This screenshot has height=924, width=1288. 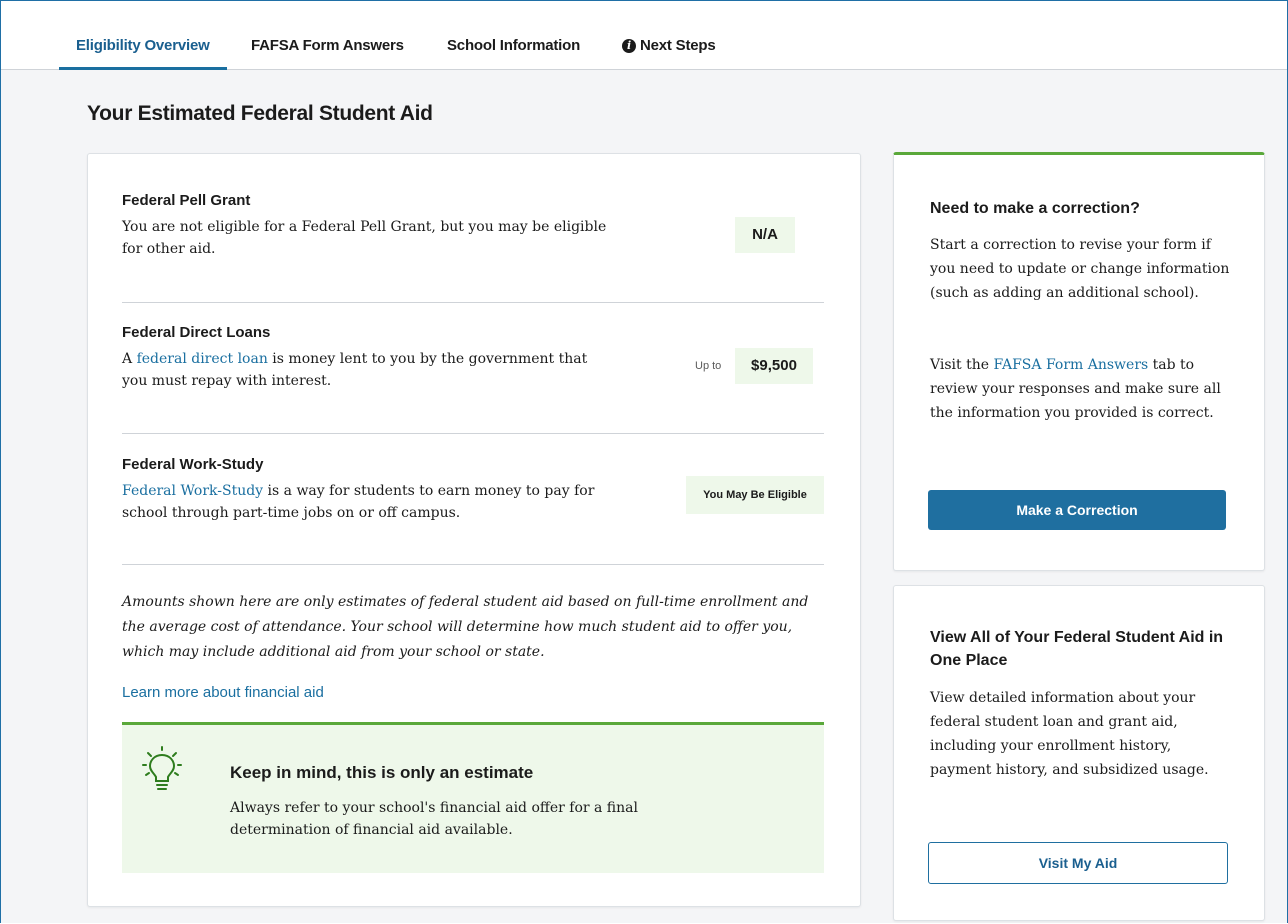 I want to click on tab-fafsa-form-answers: FAFSA Form Answers, so click(x=327, y=53).